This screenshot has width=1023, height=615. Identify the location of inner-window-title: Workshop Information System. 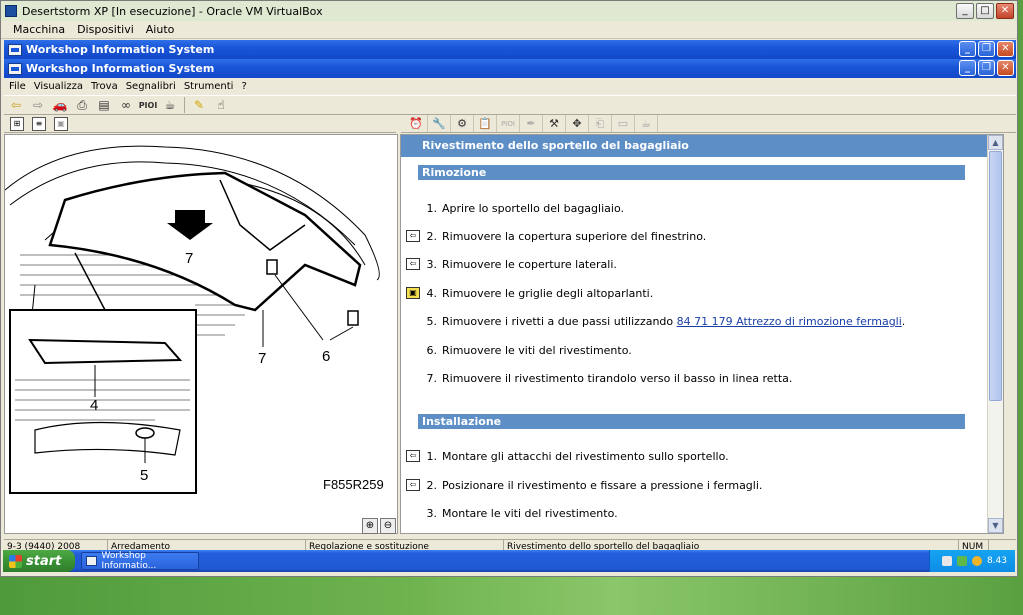
(120, 68).